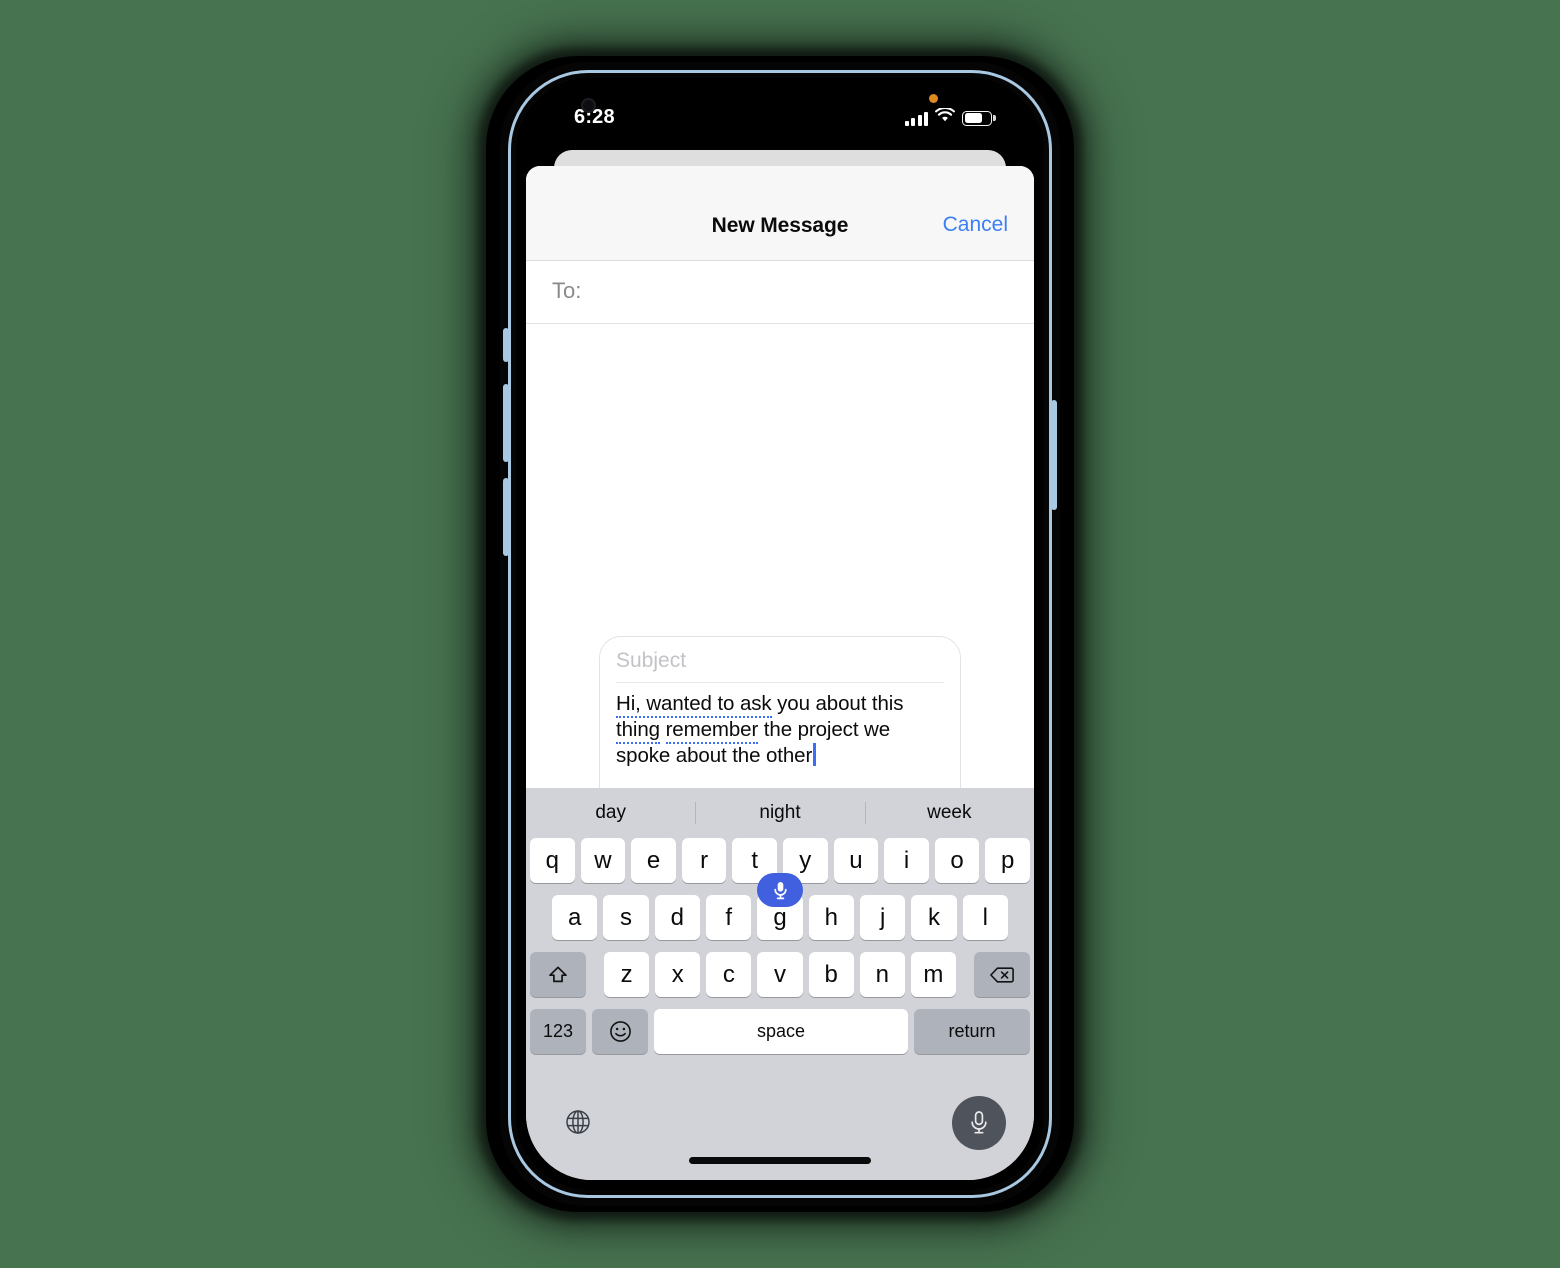  I want to click on display-notch, so click(780, 105).